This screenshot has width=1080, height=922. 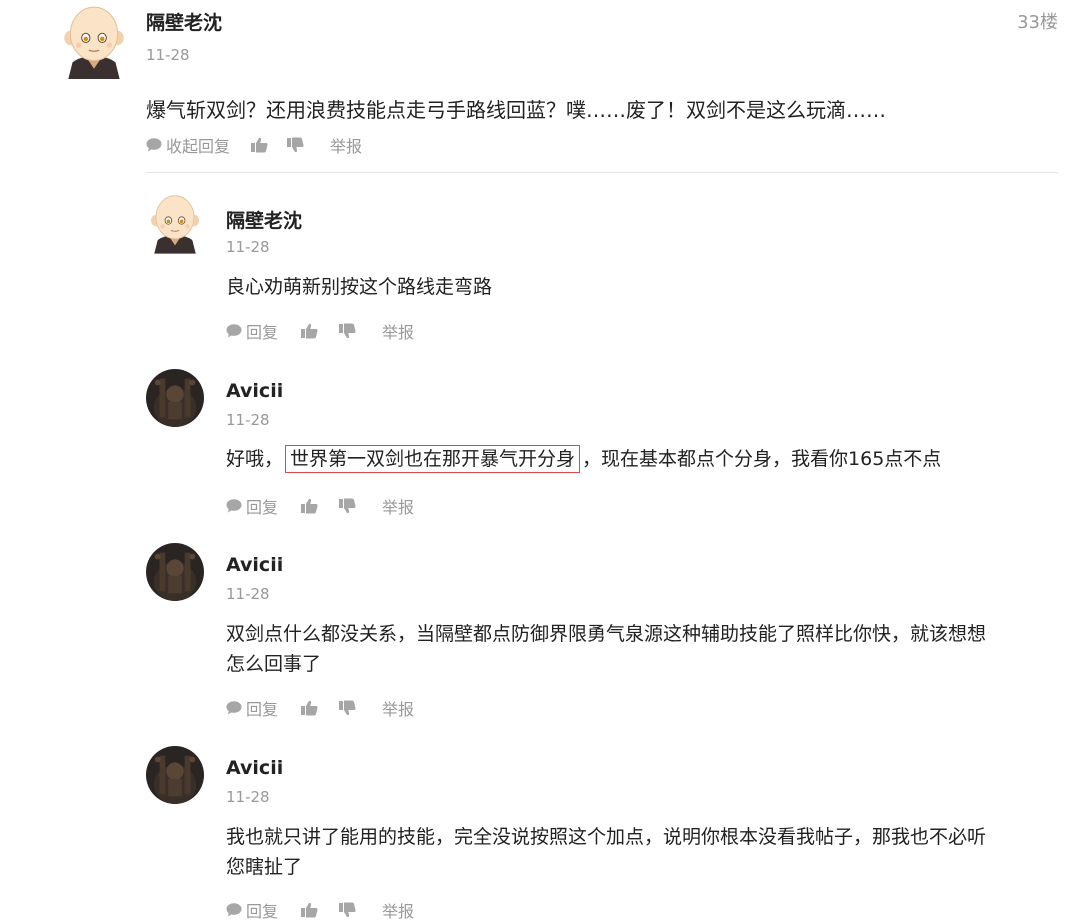 I want to click on reply-text-before: 好哦，, so click(x=255, y=459).